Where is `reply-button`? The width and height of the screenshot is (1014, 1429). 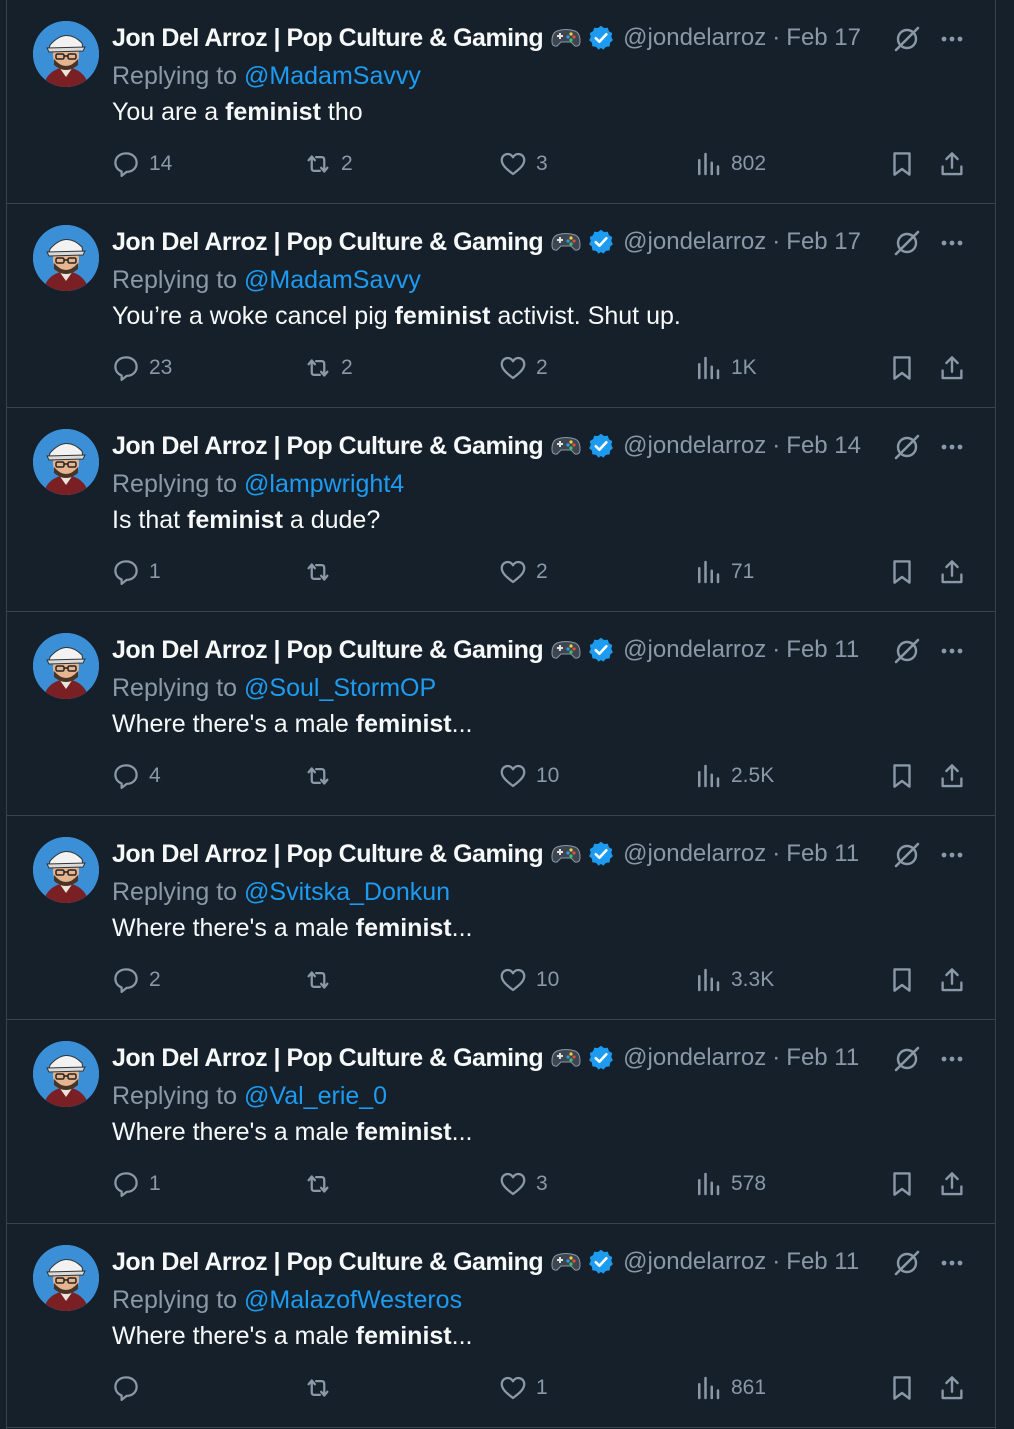
reply-button is located at coordinates (130, 1388).